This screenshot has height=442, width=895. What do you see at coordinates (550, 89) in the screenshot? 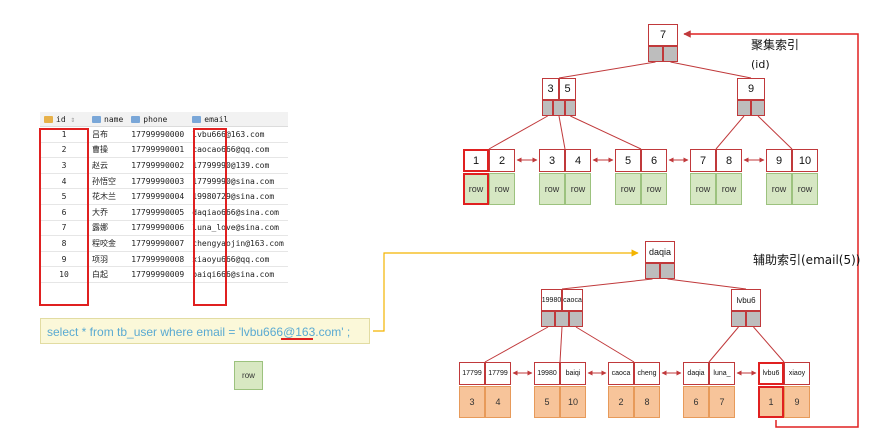
I see `clustered-inner-key: 3` at bounding box center [550, 89].